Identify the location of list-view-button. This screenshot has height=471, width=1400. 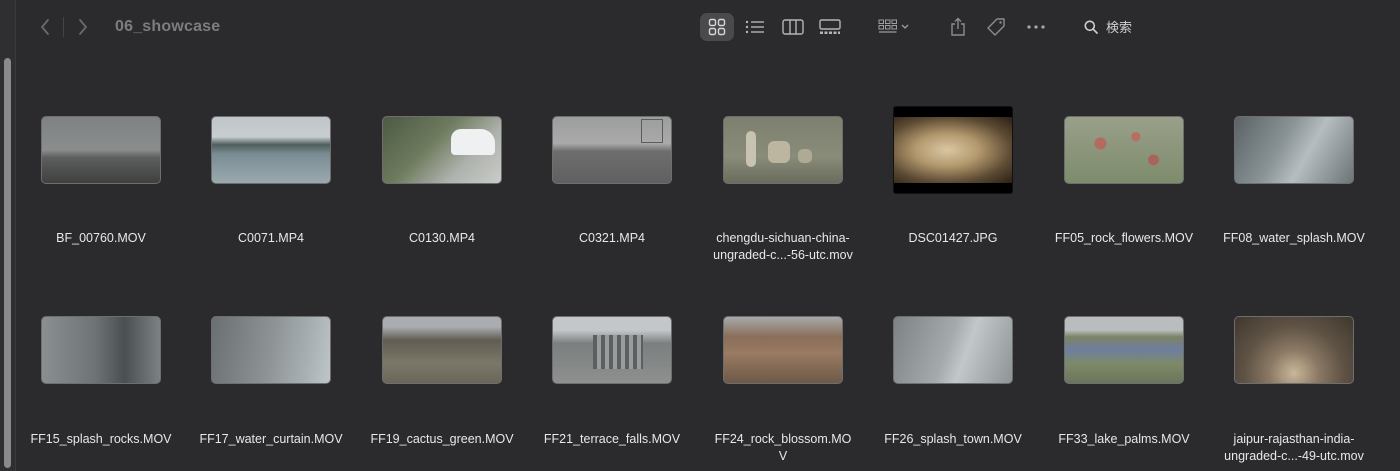
(755, 27).